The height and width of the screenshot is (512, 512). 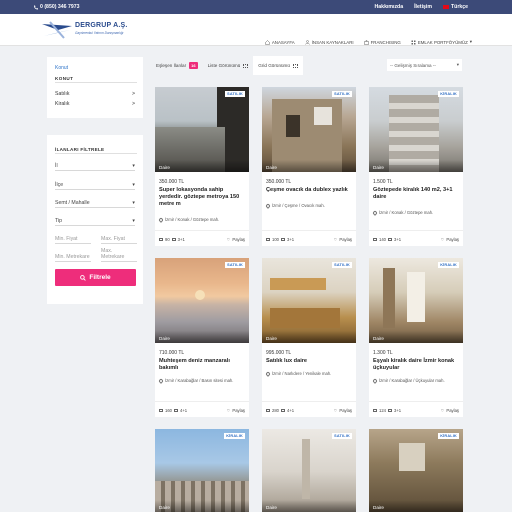 What do you see at coordinates (307, 42) in the screenshot?
I see `user-icon` at bounding box center [307, 42].